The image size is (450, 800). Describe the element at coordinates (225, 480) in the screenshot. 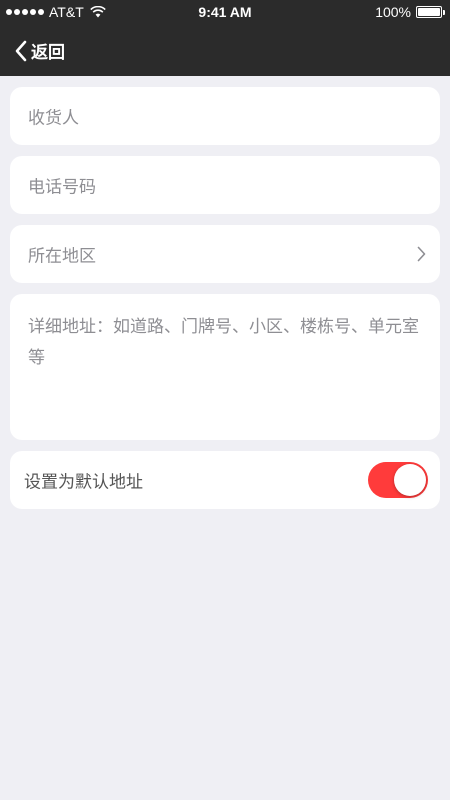

I see `default-address-row: 设置为默认地址` at that location.